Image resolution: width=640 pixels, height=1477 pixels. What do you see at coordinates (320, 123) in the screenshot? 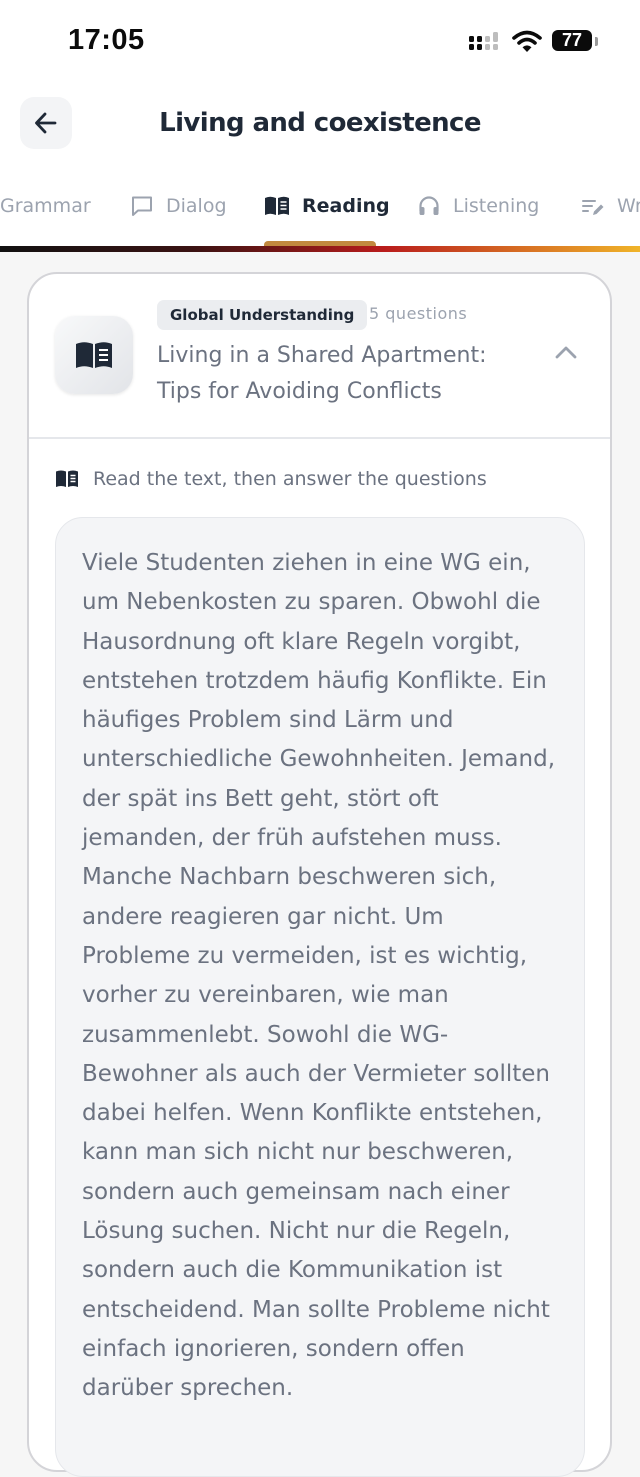
I see `page-title: Living and coexistence` at bounding box center [320, 123].